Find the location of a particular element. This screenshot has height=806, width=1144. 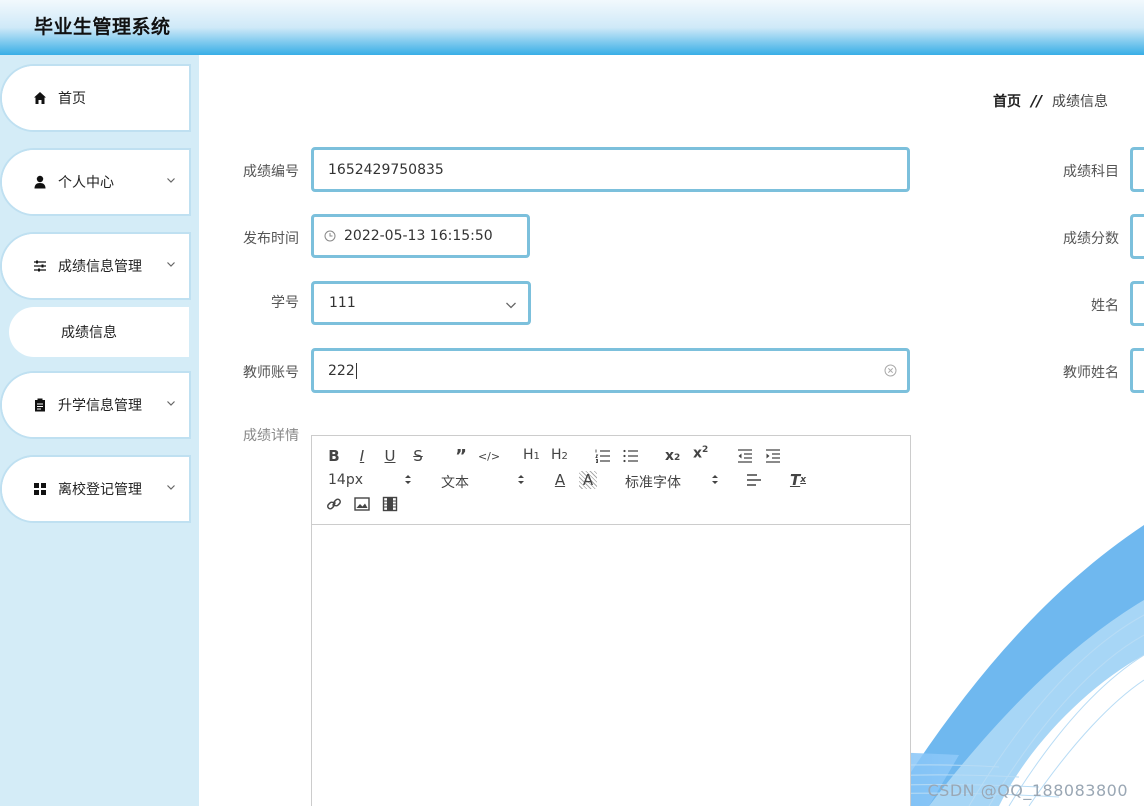

text-type-select: 文本 is located at coordinates (486, 482).